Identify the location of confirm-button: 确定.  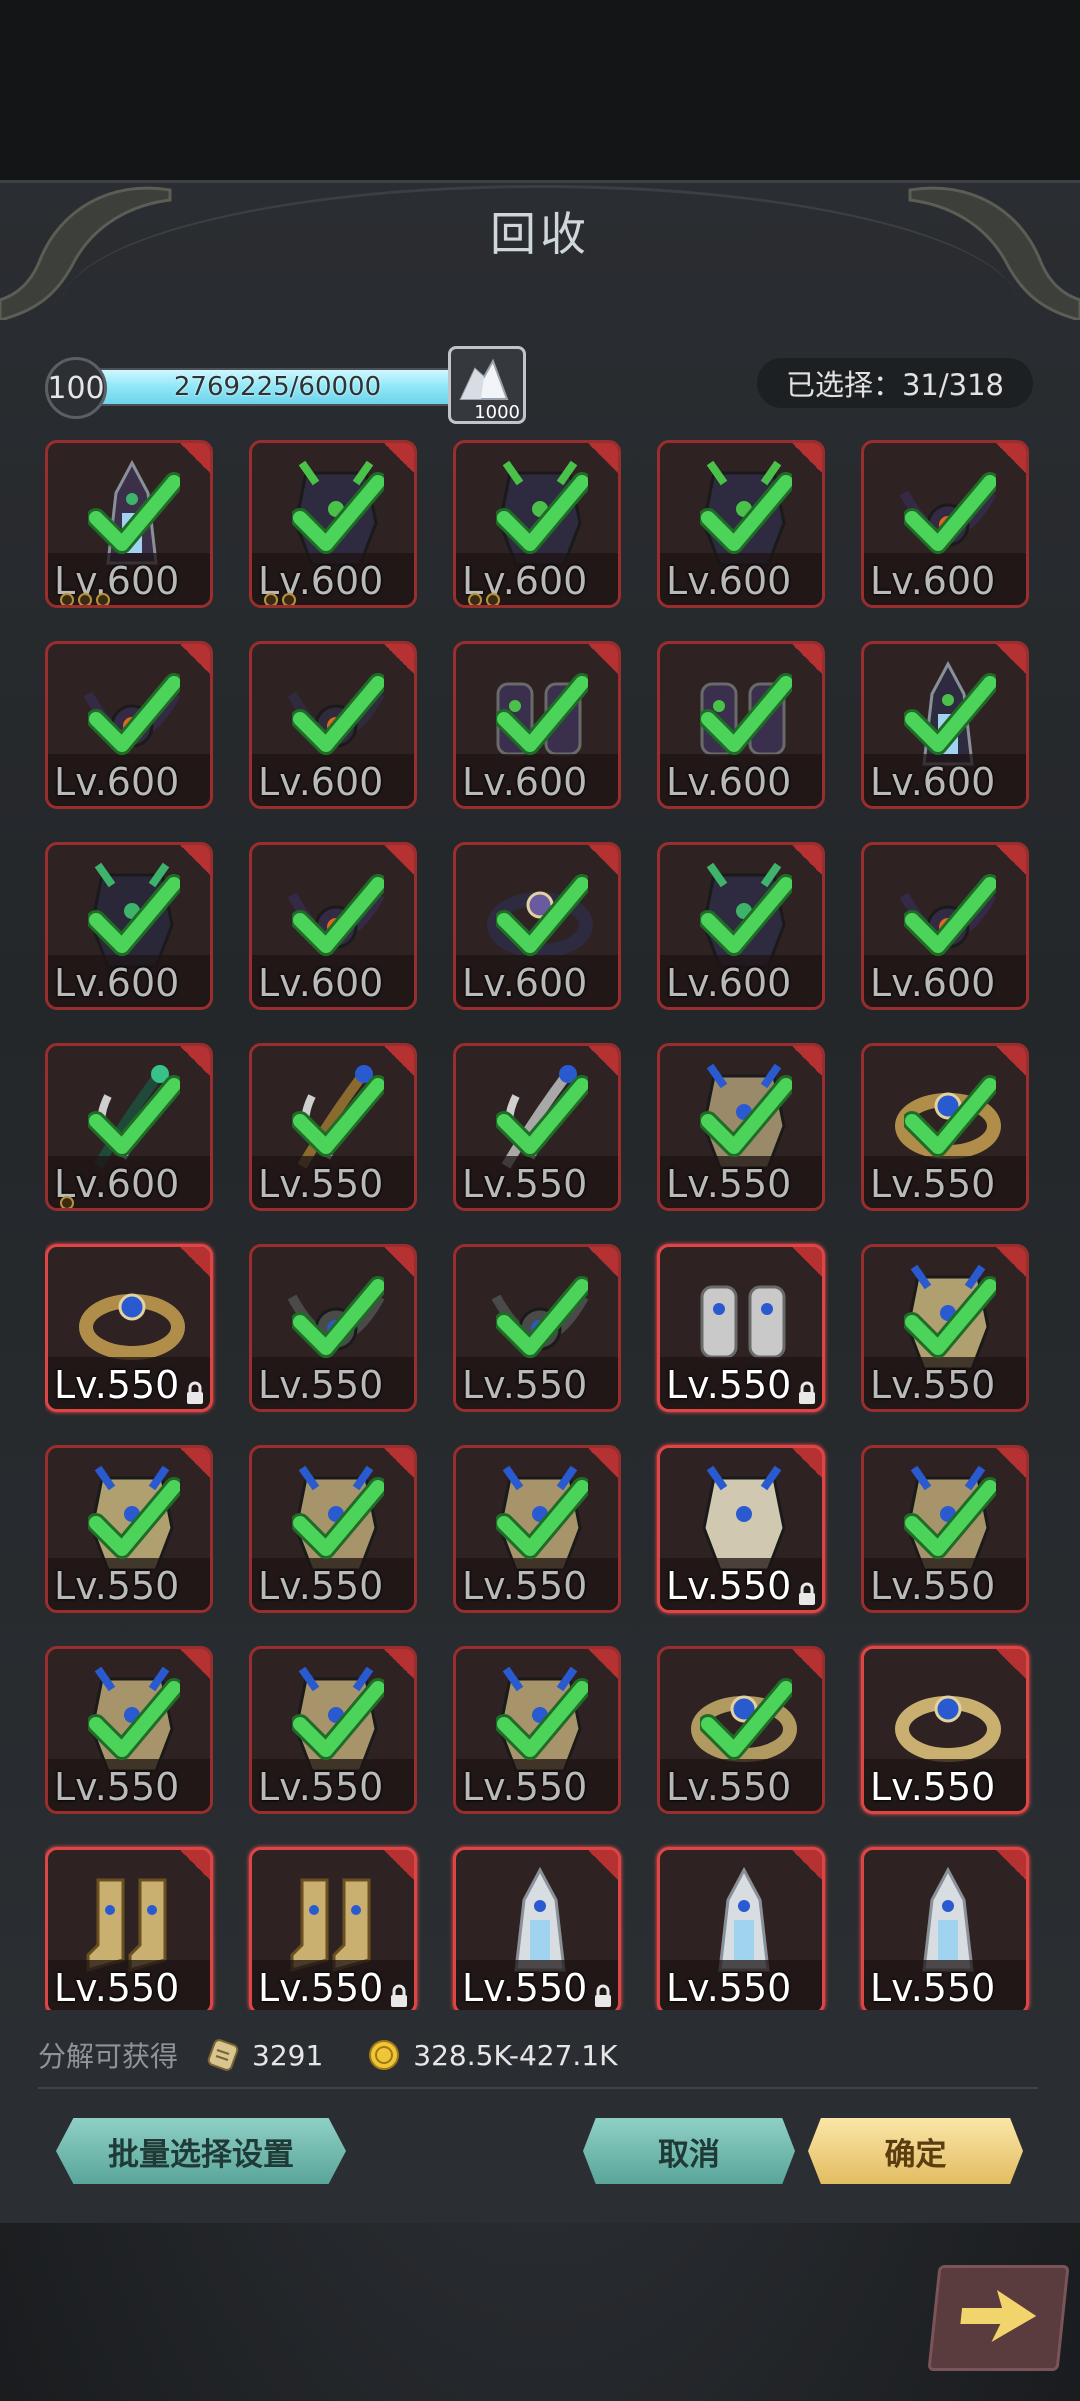
(915, 2151).